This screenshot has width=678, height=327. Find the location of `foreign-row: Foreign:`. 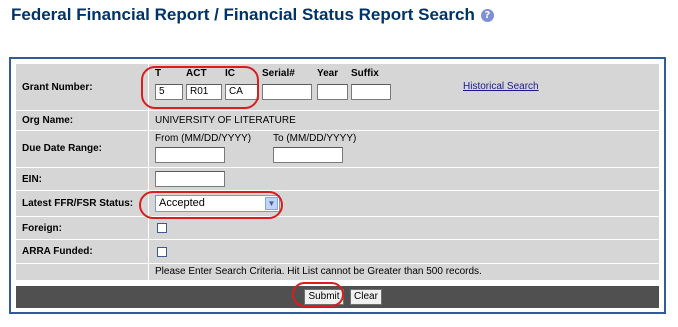

foreign-row: Foreign: is located at coordinates (337, 228).